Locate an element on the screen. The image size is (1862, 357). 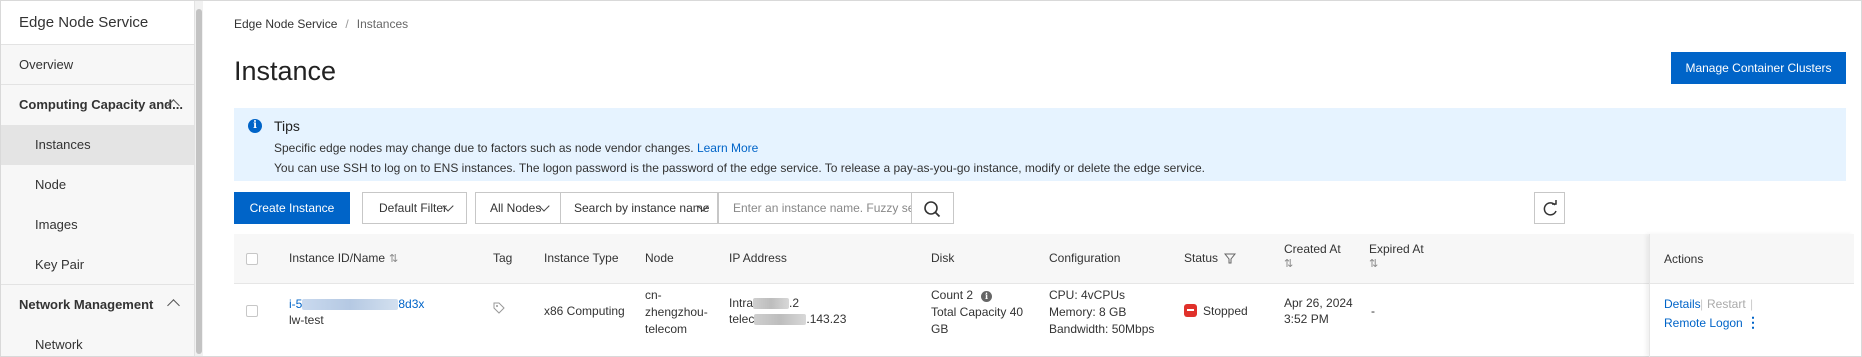
sidebar-group-label: Network Management is located at coordinates (86, 304).